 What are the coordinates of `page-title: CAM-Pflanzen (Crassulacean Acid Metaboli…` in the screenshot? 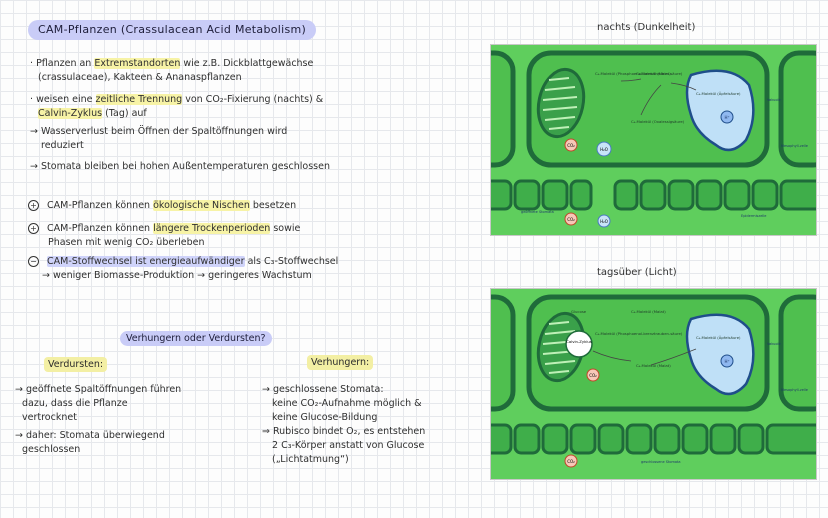 It's located at (172, 30).